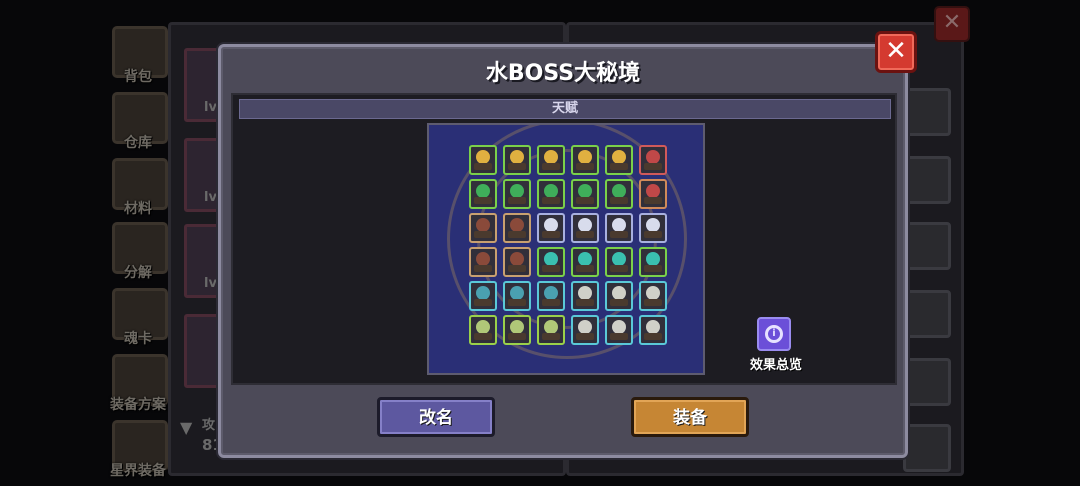  I want to click on side-nav-label: 背包, so click(138, 77).